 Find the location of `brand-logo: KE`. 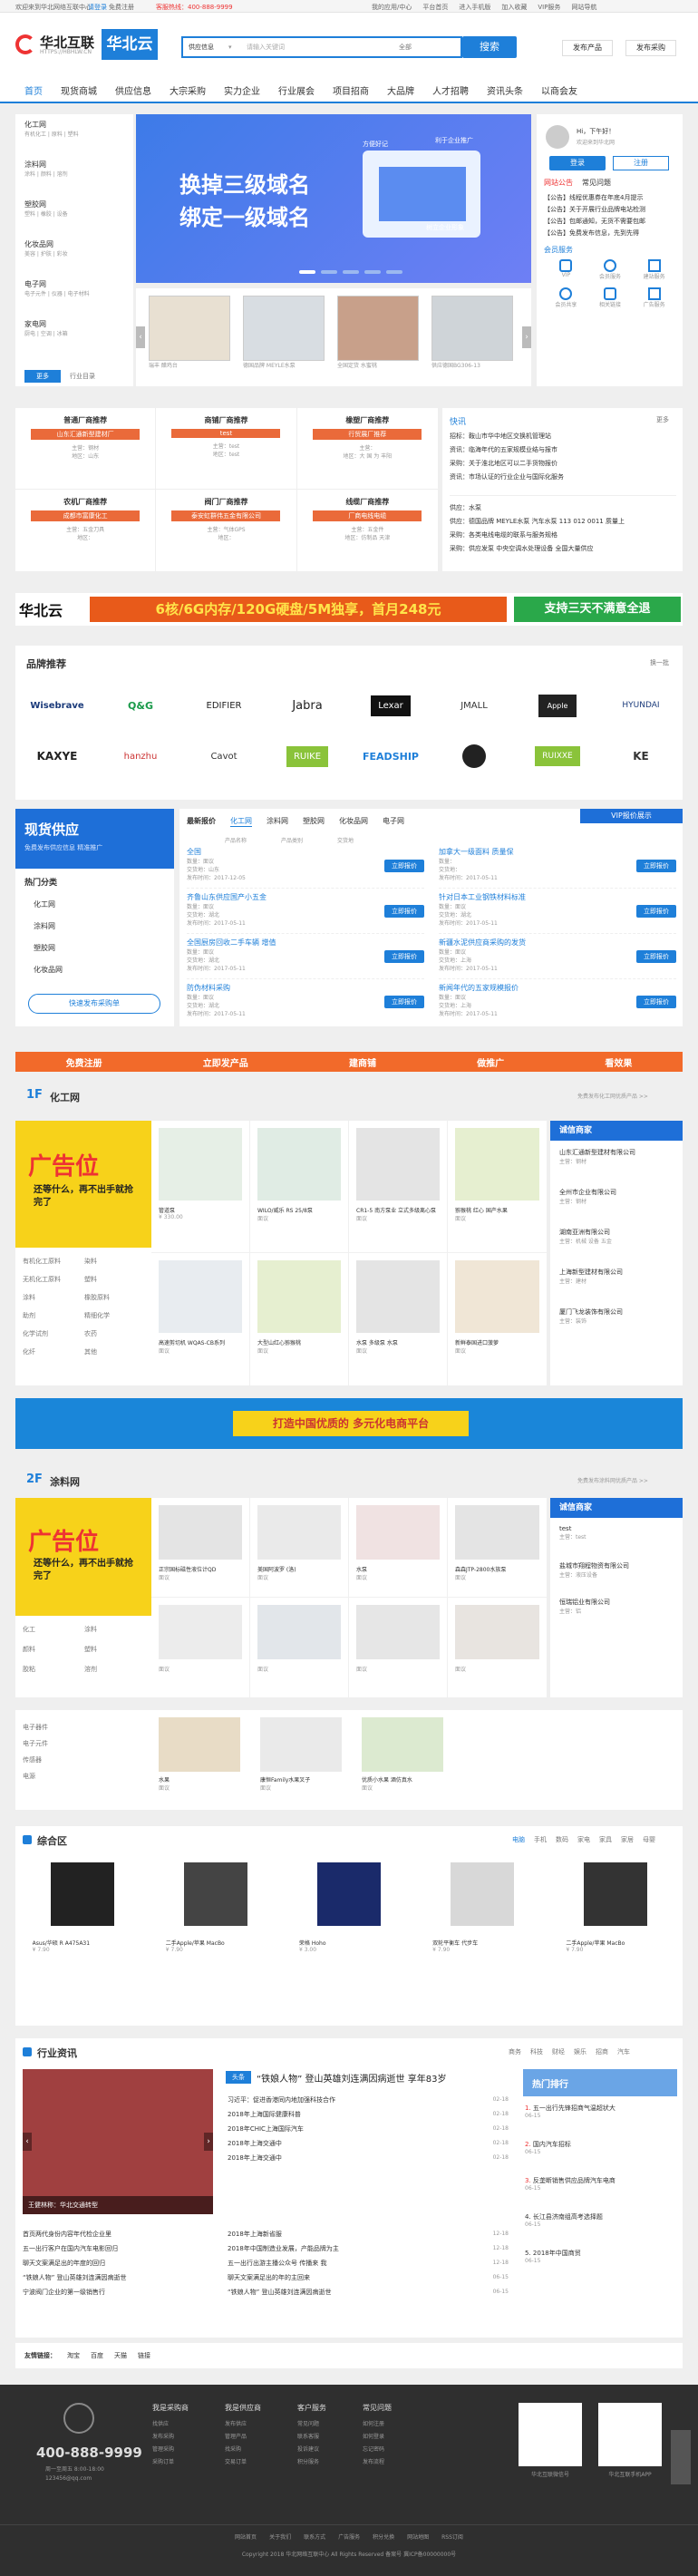

brand-logo: KE is located at coordinates (641, 756).